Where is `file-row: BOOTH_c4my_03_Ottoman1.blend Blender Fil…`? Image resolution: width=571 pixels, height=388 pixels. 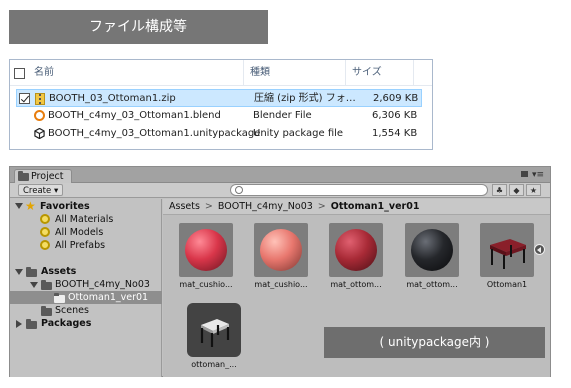
file-row: BOOTH_c4my_03_Ottoman1.blend Blender Fil… is located at coordinates (219, 116).